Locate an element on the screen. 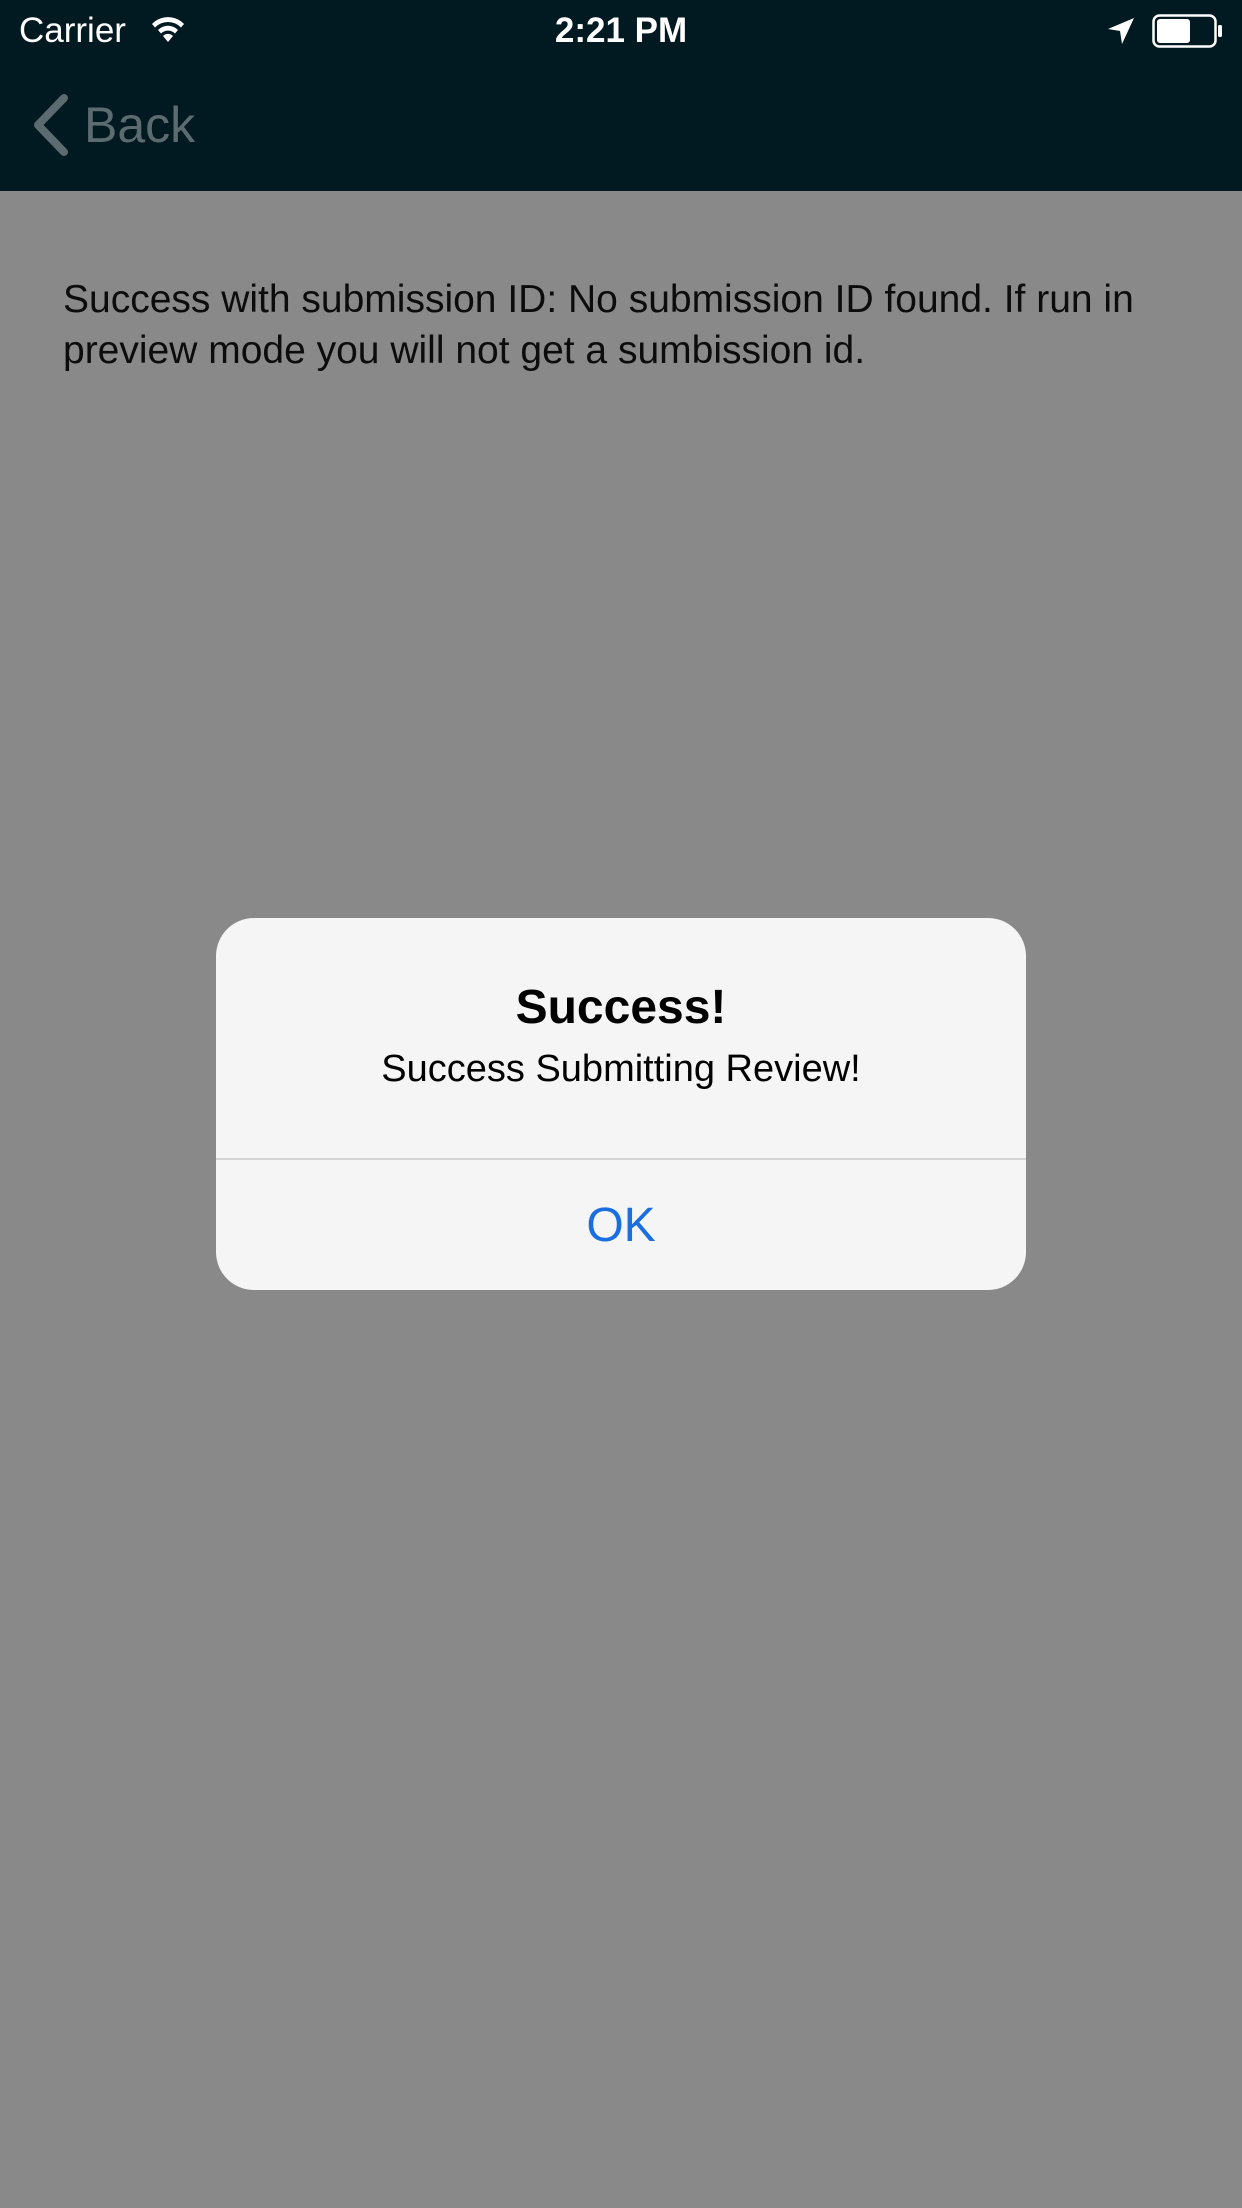 Image resolution: width=1242 pixels, height=2208 pixels. back-label: Back is located at coordinates (140, 125).